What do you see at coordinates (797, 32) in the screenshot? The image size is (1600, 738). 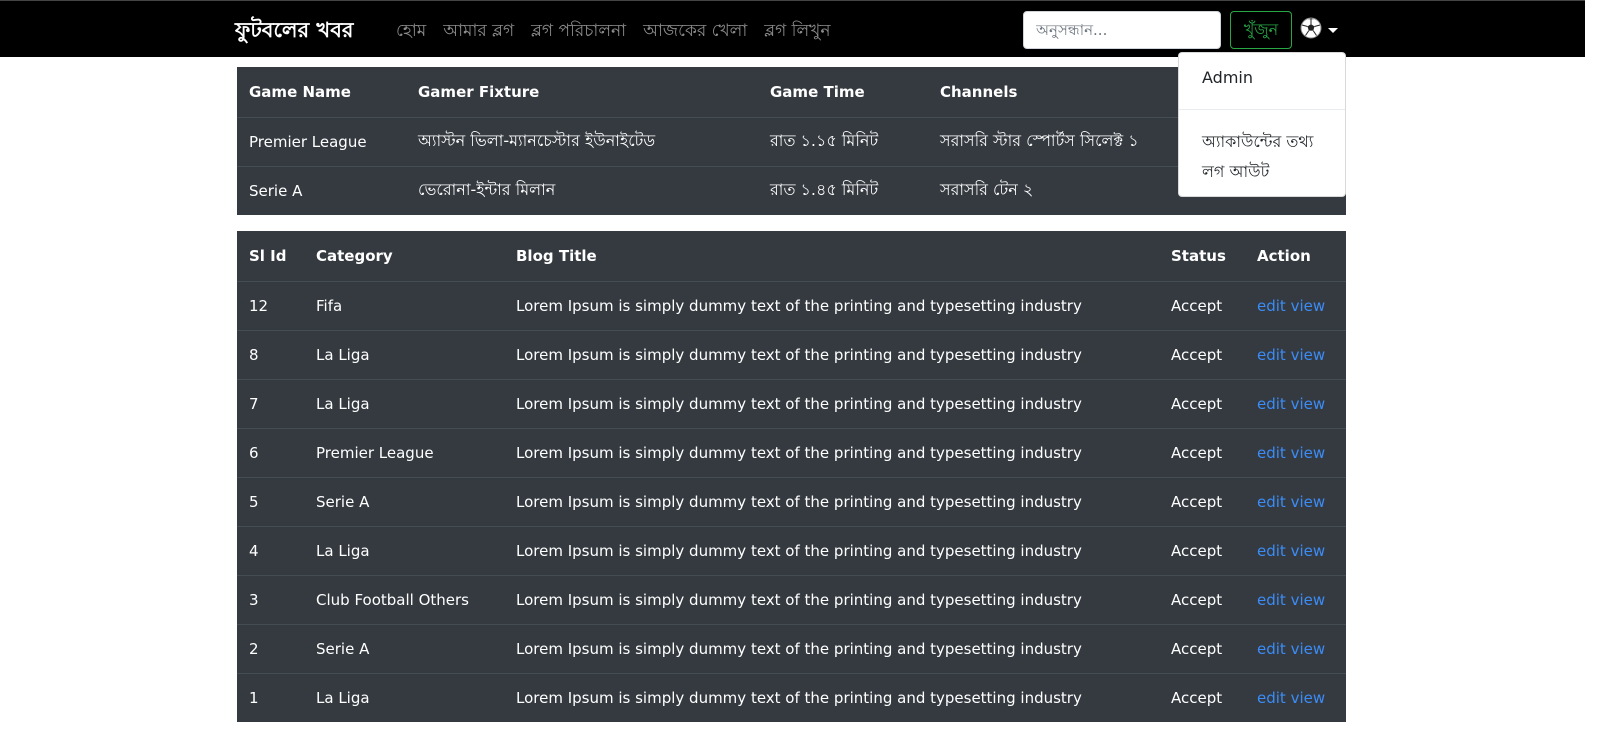 I see `nav-link-write-blog: ব্লগ লিখুন` at bounding box center [797, 32].